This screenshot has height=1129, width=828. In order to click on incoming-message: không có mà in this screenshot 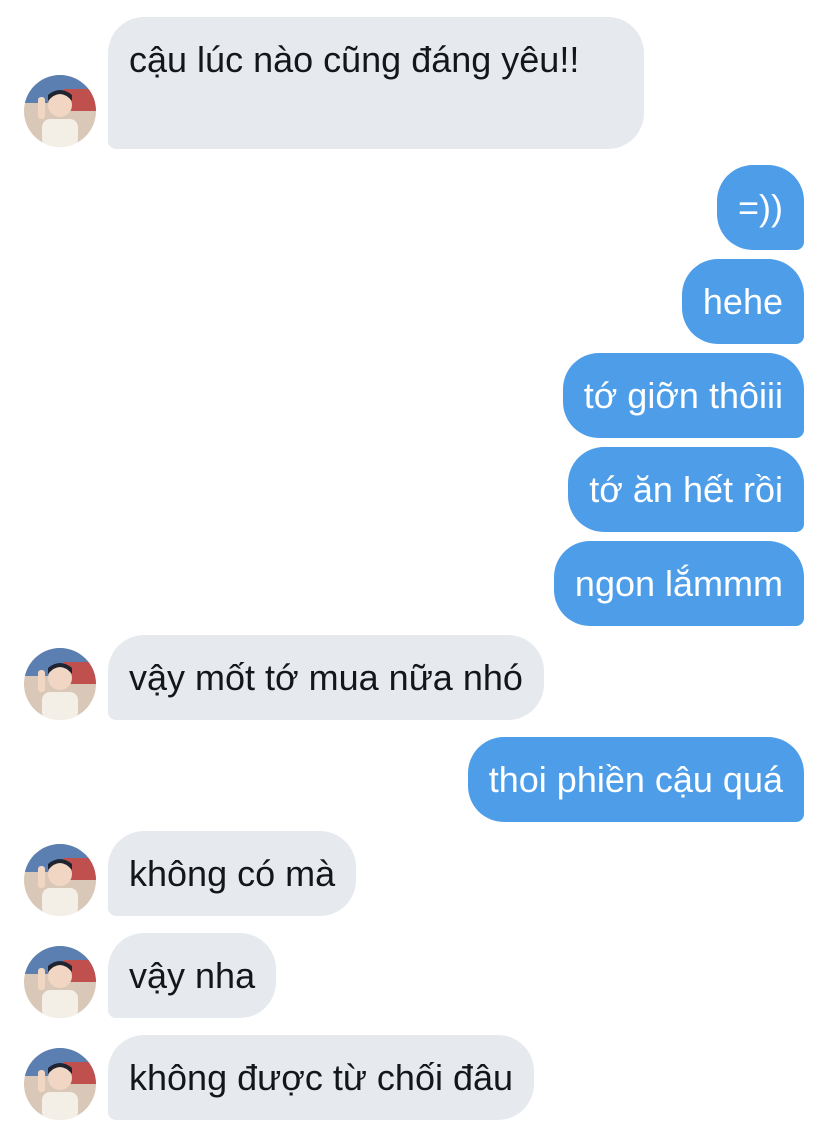, I will do `click(232, 873)`.